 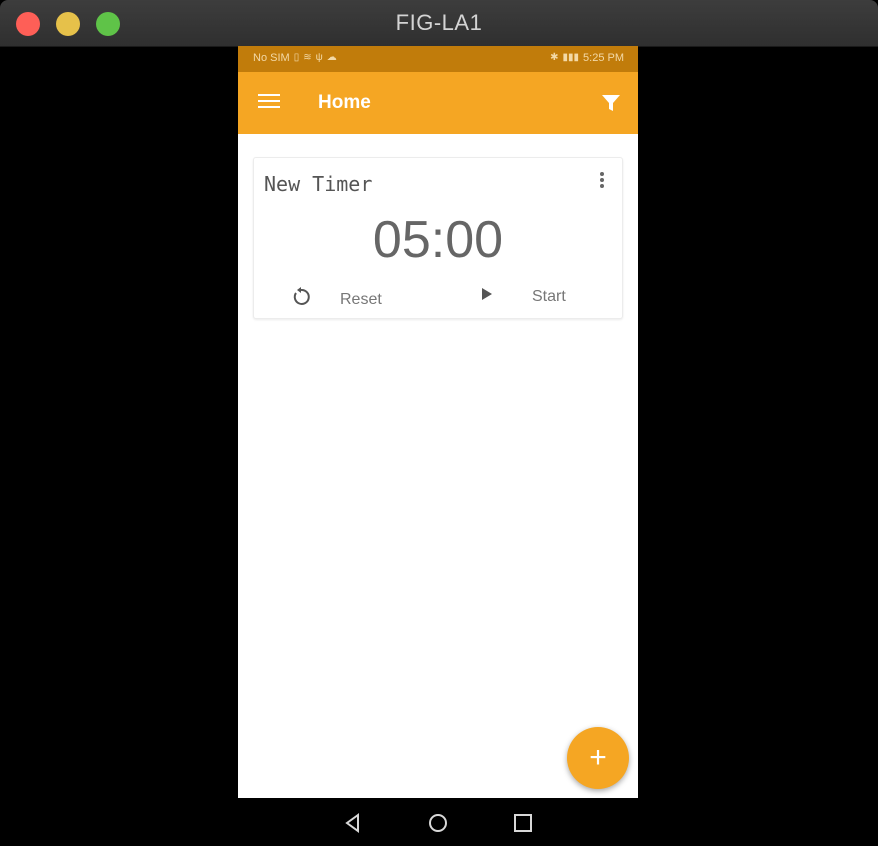 I want to click on menu-icon, so click(x=269, y=102).